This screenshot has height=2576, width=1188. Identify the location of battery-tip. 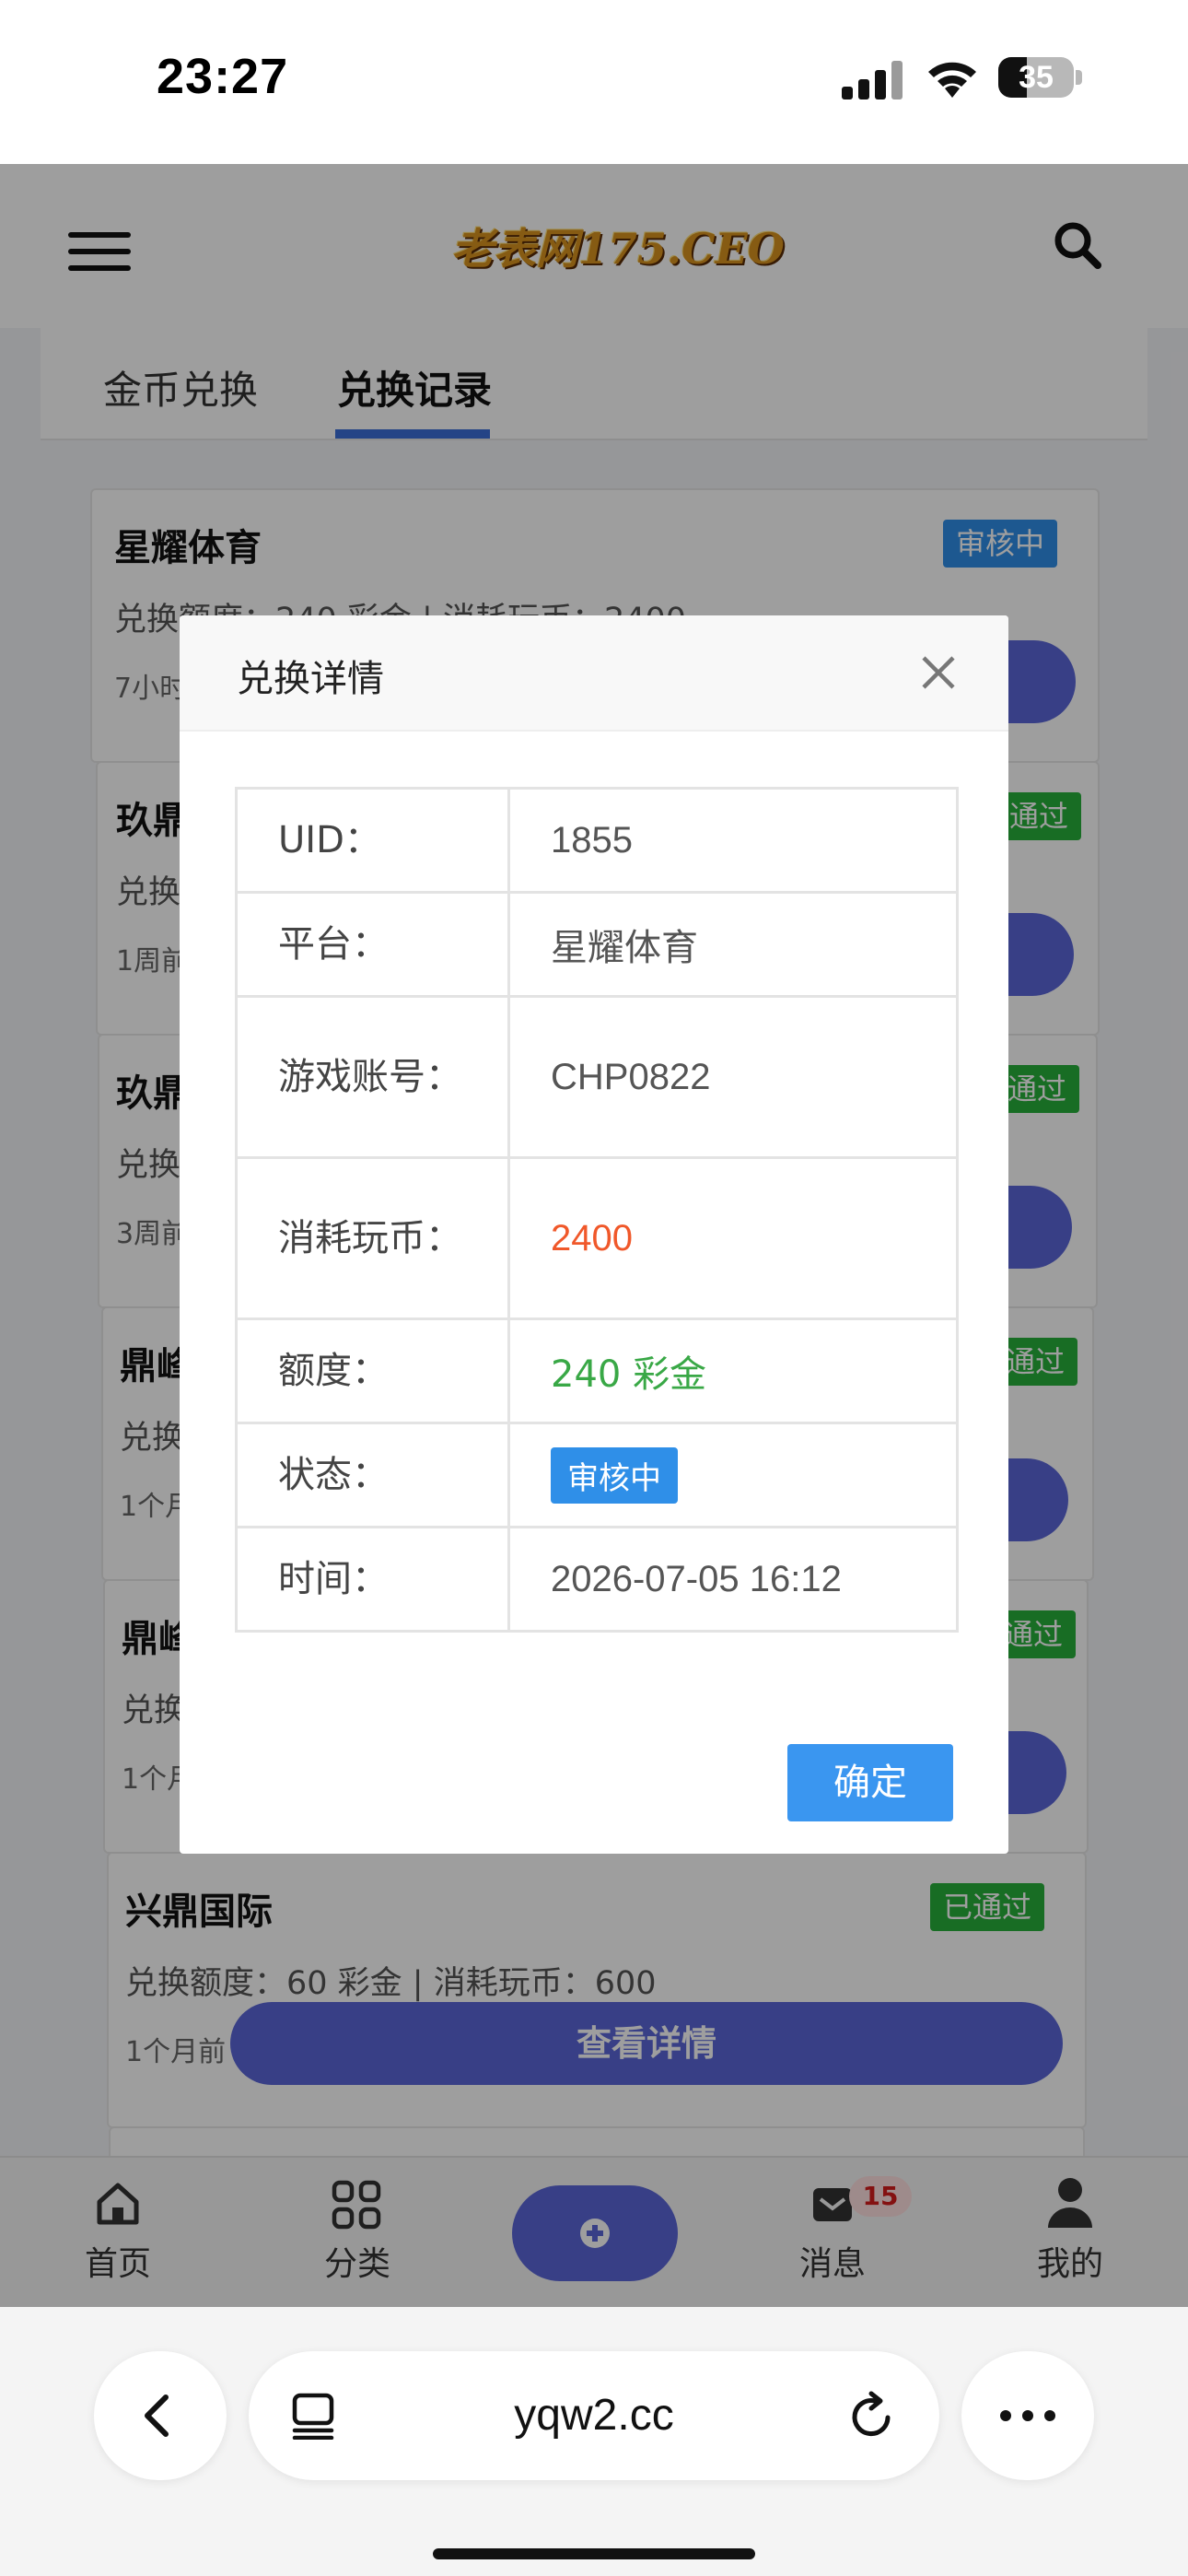
(1079, 77).